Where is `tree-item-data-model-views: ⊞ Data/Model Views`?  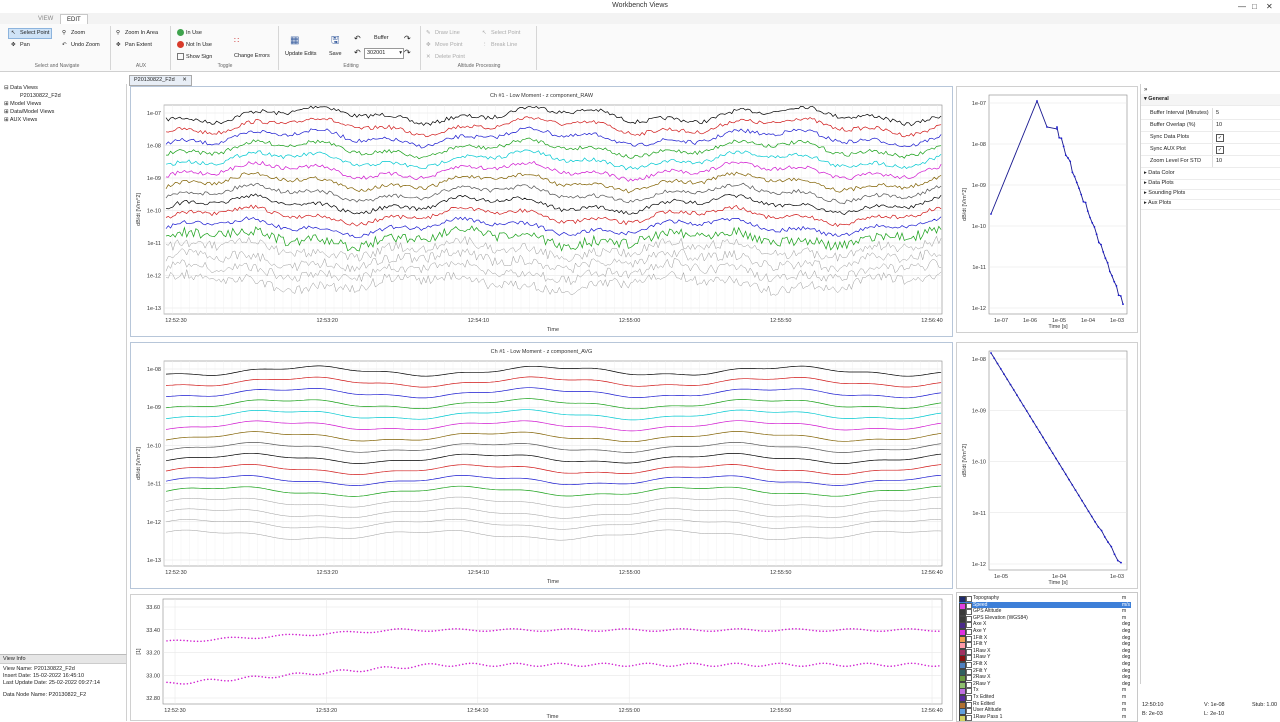 tree-item-data-model-views: ⊞ Data/Model Views is located at coordinates (29, 112).